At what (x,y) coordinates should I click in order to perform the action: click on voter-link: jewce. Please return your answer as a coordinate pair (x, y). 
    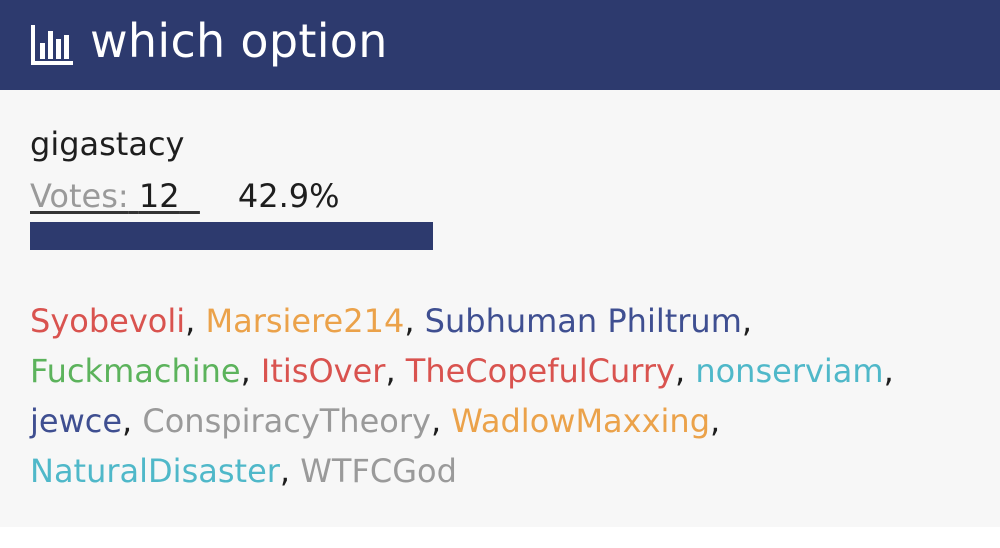
    Looking at the image, I should click on (76, 421).